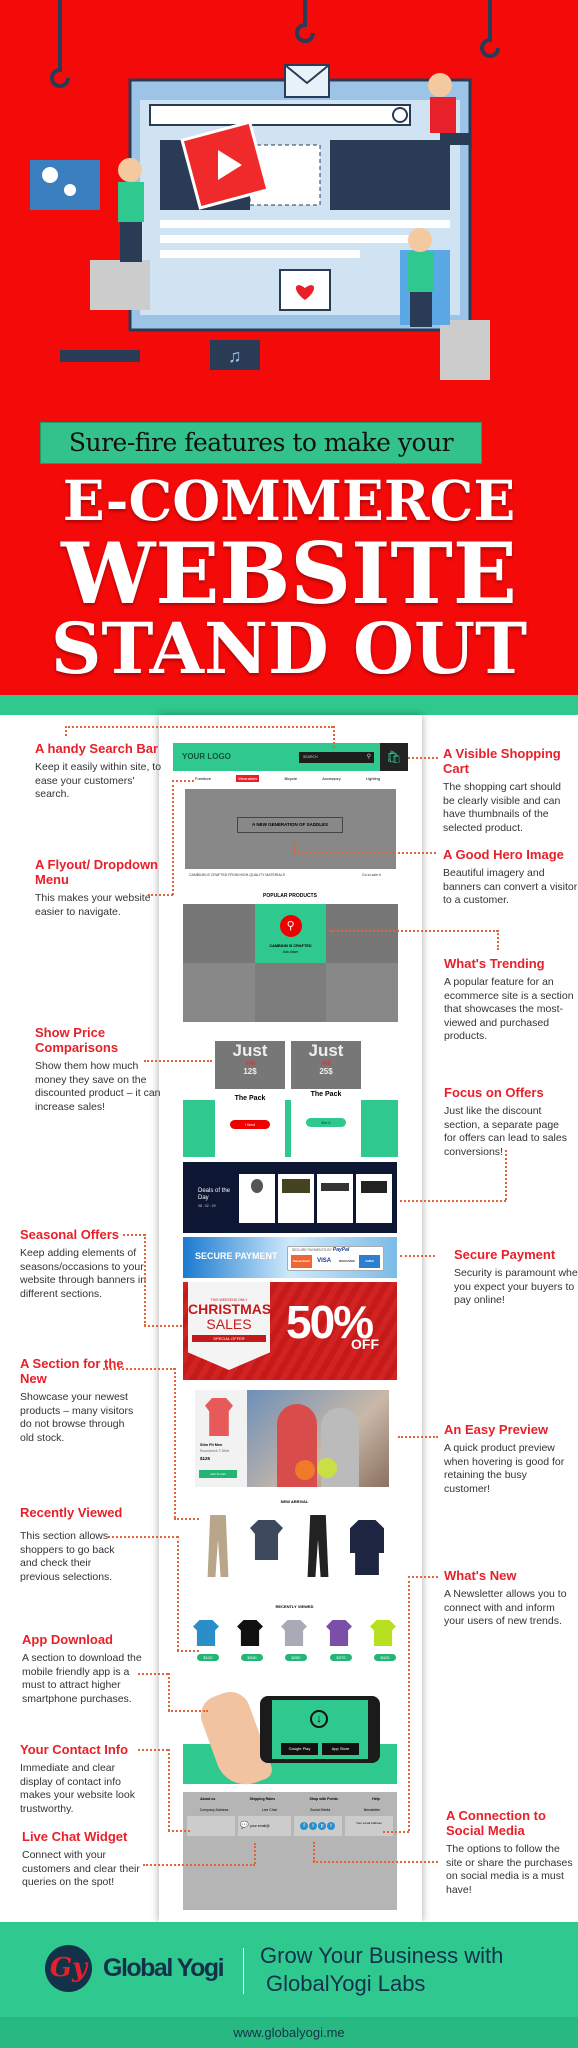 This screenshot has height=2048, width=578. I want to click on nav-item: Accessory, so click(331, 778).